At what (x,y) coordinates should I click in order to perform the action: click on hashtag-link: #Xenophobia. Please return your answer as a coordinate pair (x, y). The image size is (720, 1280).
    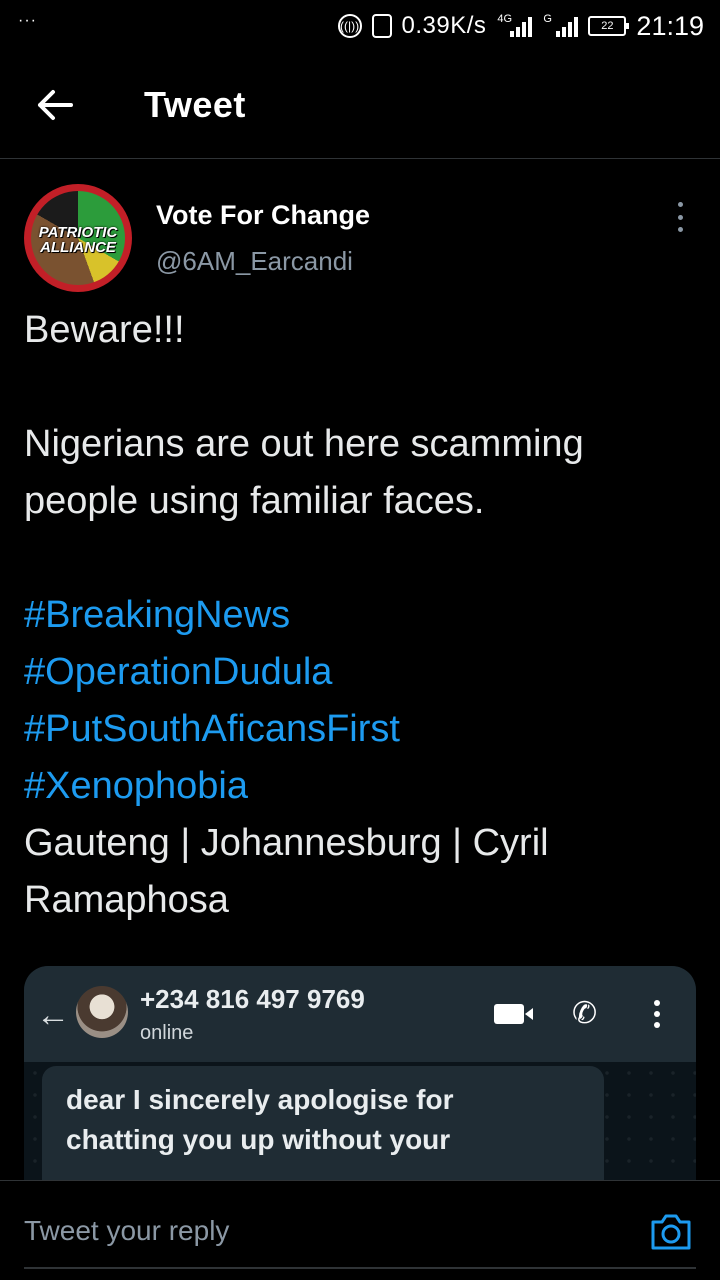
    Looking at the image, I should click on (364, 786).